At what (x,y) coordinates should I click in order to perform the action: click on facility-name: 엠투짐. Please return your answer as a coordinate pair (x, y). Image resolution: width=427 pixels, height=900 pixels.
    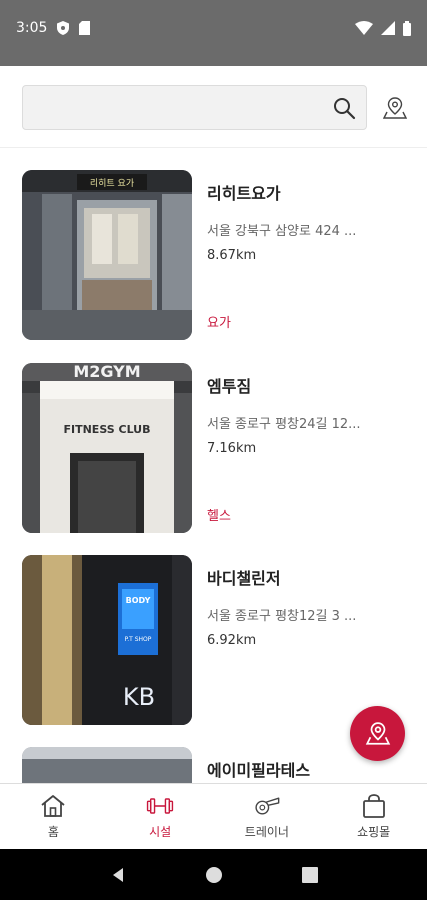
    Looking at the image, I should click on (229, 386).